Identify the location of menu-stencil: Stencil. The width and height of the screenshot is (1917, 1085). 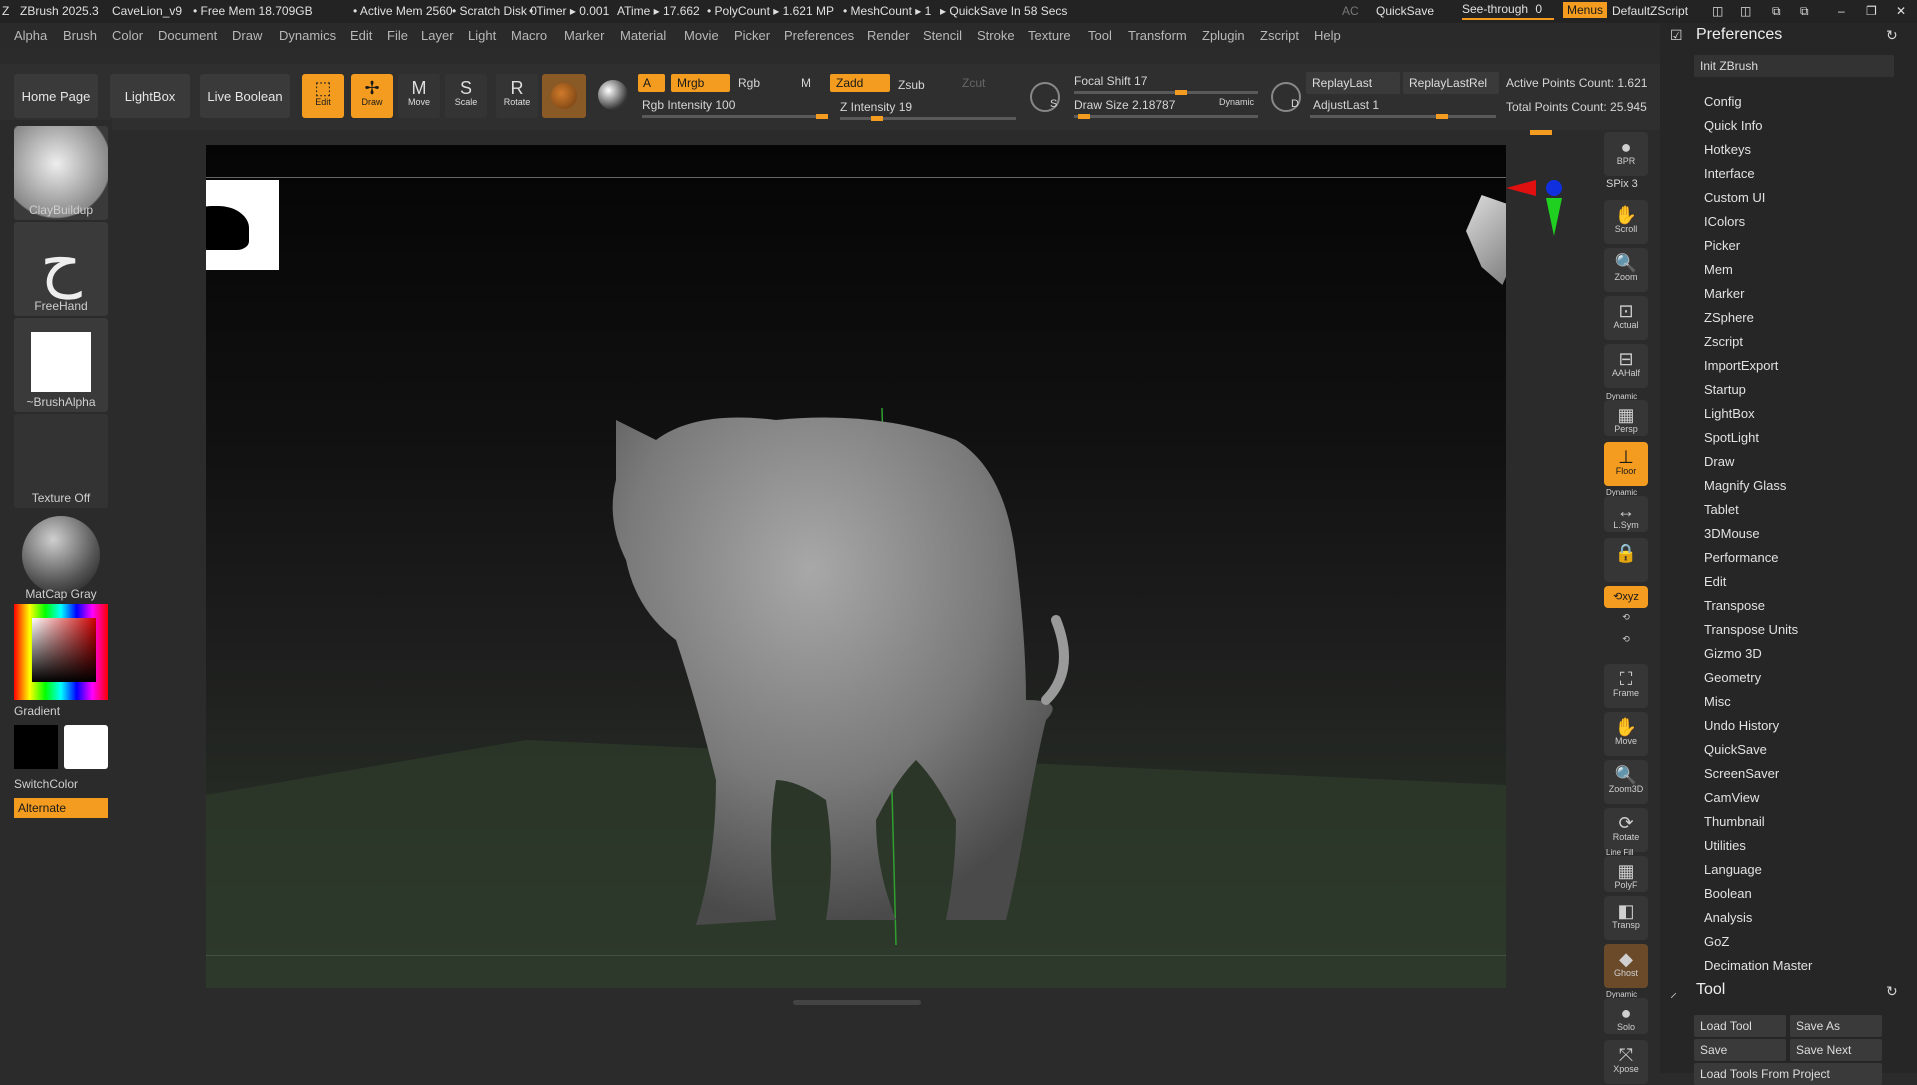
(942, 35).